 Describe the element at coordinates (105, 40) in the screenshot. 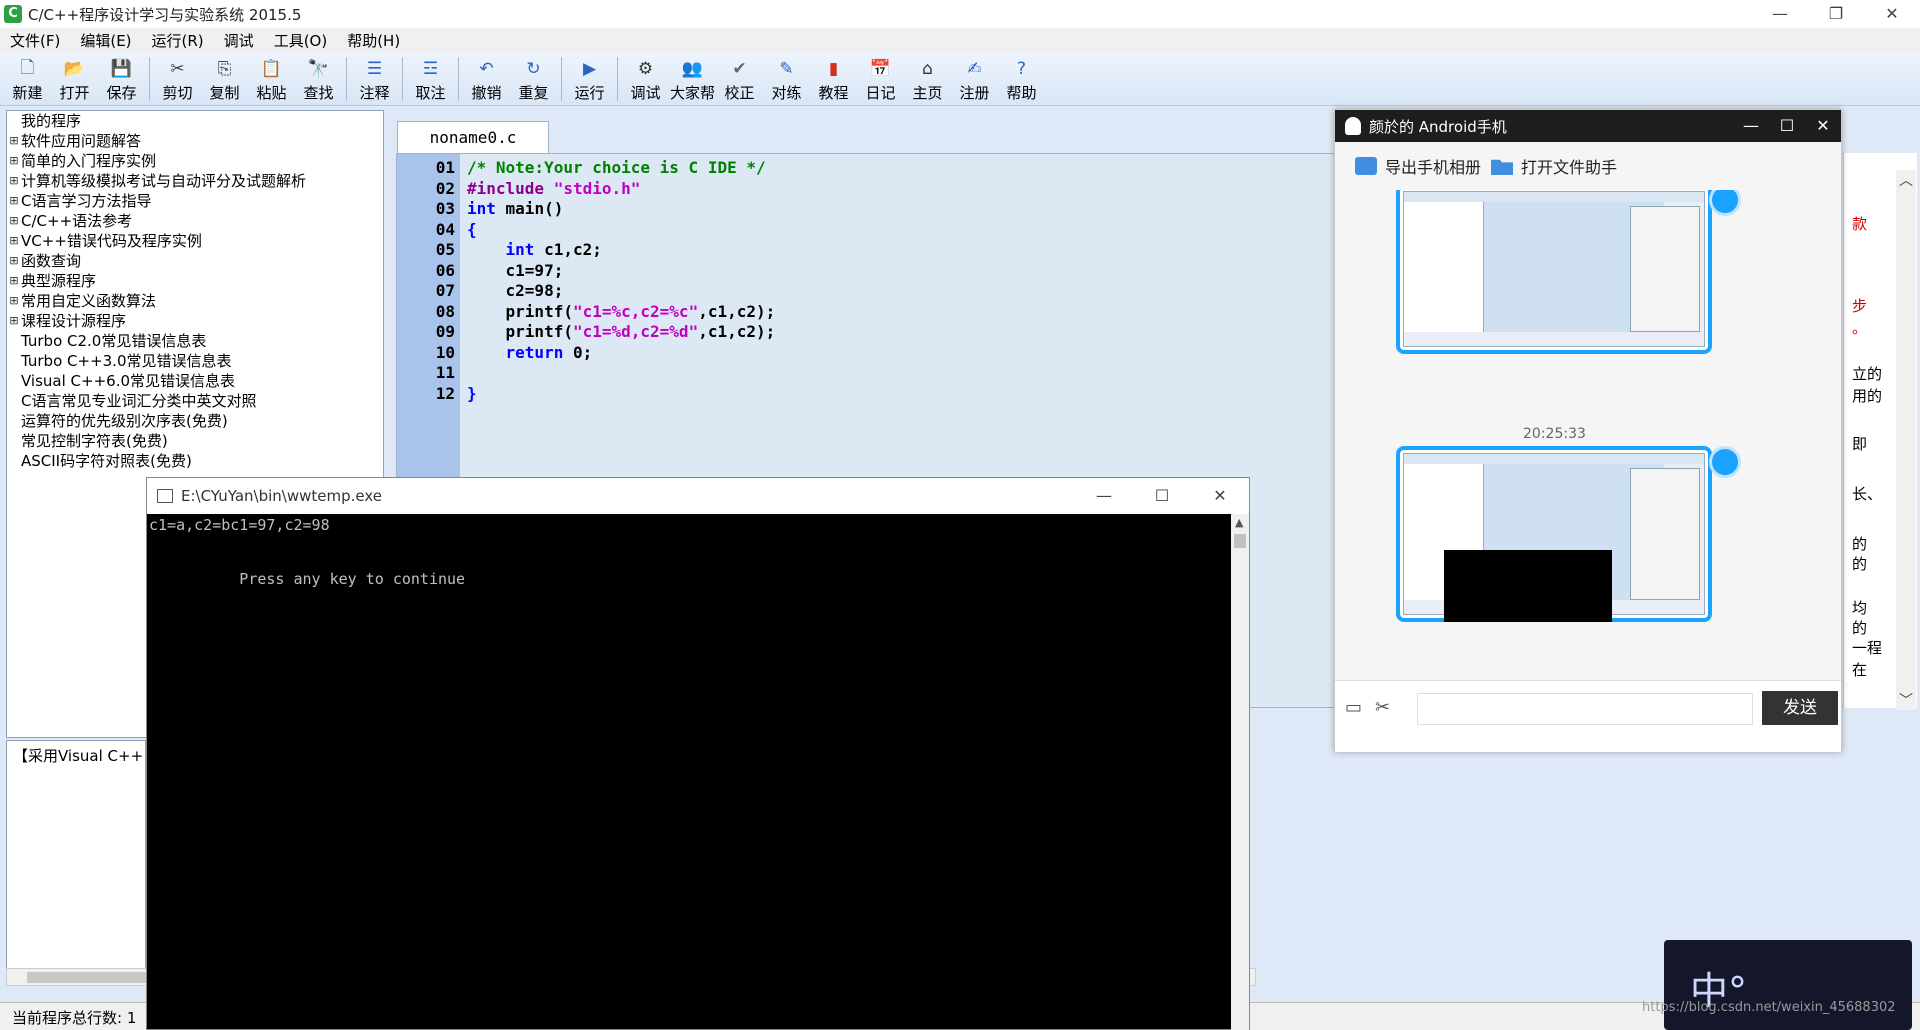

I see `menu-item-1: 编辑(E)` at that location.